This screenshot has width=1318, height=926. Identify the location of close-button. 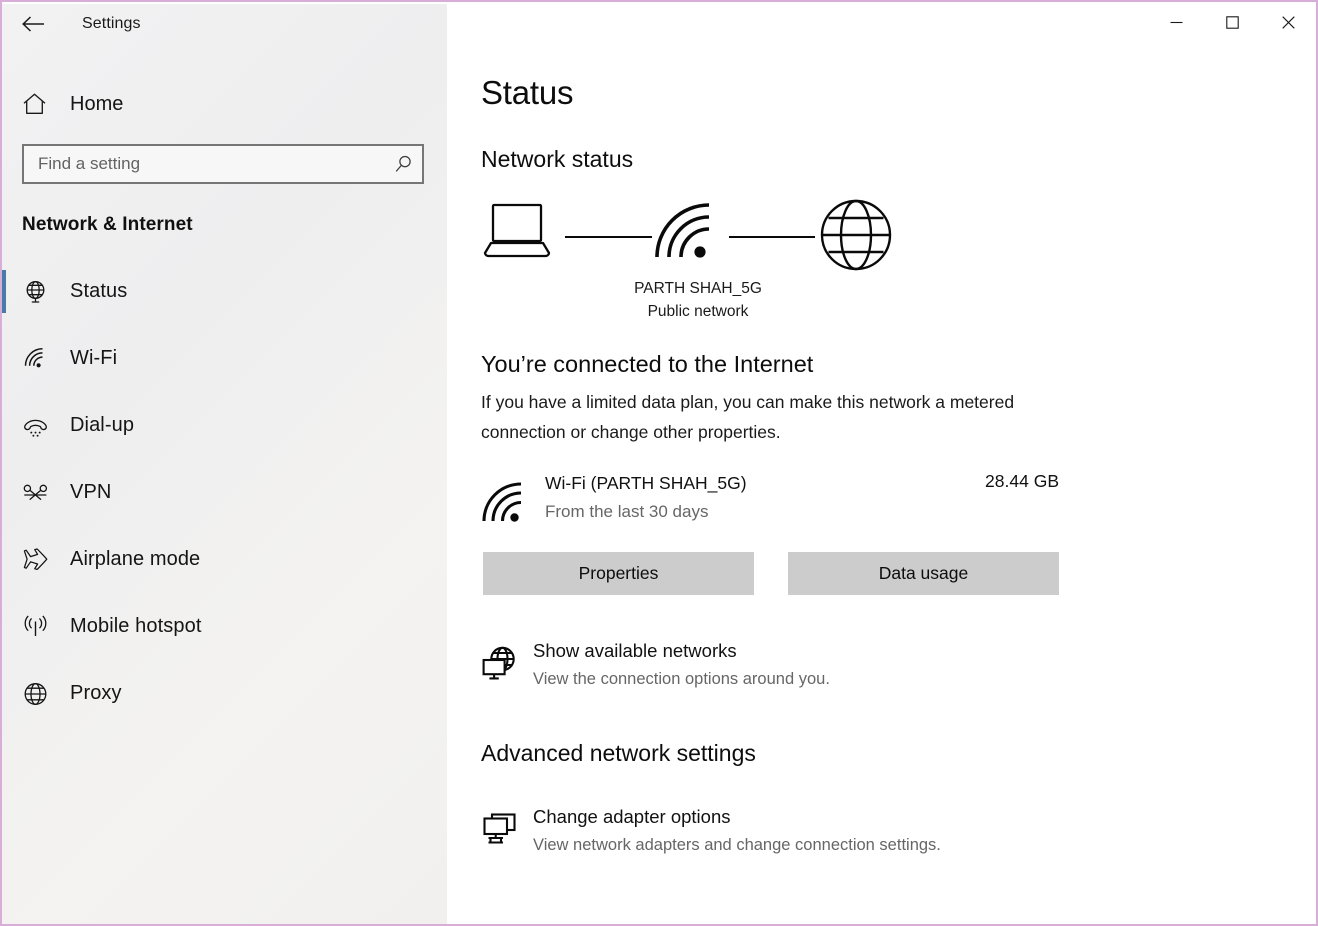
(1288, 22).